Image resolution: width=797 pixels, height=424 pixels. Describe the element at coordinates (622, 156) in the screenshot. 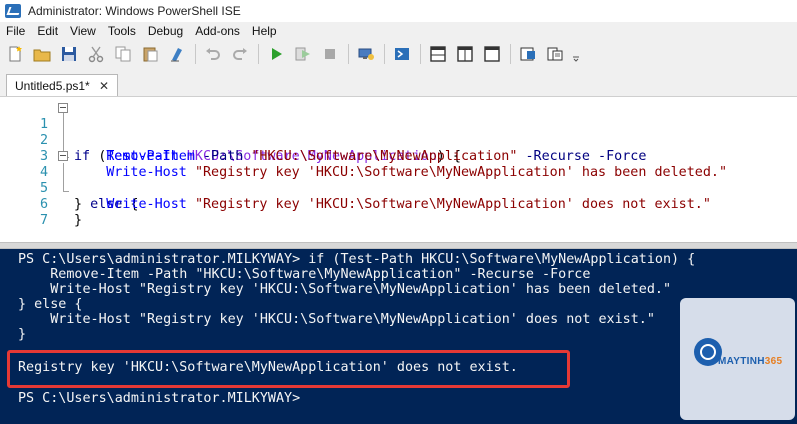

I see `code-token: -Force` at that location.